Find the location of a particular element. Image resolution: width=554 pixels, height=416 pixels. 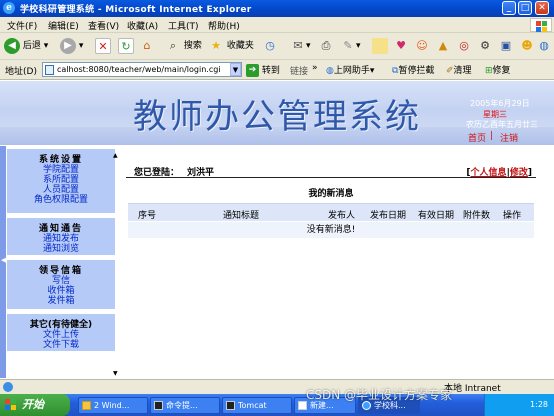

banner-date: 2005年6月29日 is located at coordinates (500, 103).